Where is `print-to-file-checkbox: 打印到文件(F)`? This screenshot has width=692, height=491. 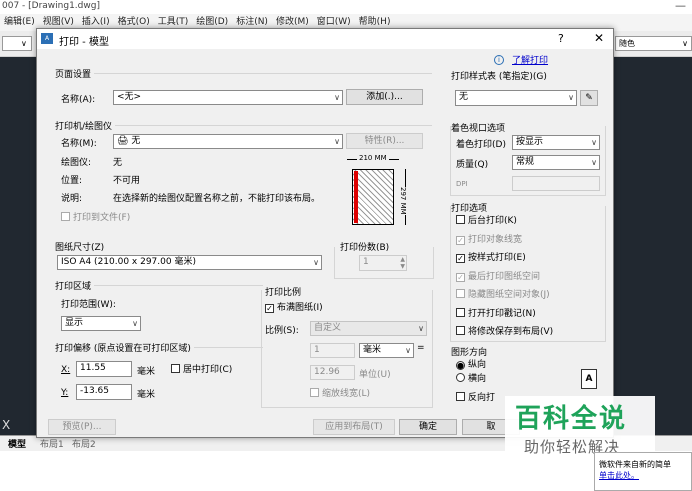
print-to-file-checkbox: 打印到文件(F) is located at coordinates (95, 218).